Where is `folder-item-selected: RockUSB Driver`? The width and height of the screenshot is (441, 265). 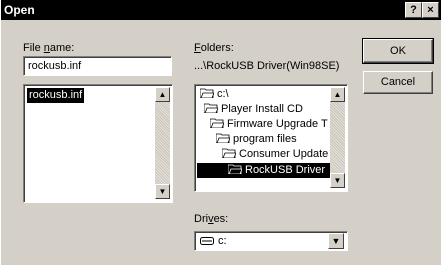 folder-item-selected: RockUSB Driver is located at coordinates (264, 170).